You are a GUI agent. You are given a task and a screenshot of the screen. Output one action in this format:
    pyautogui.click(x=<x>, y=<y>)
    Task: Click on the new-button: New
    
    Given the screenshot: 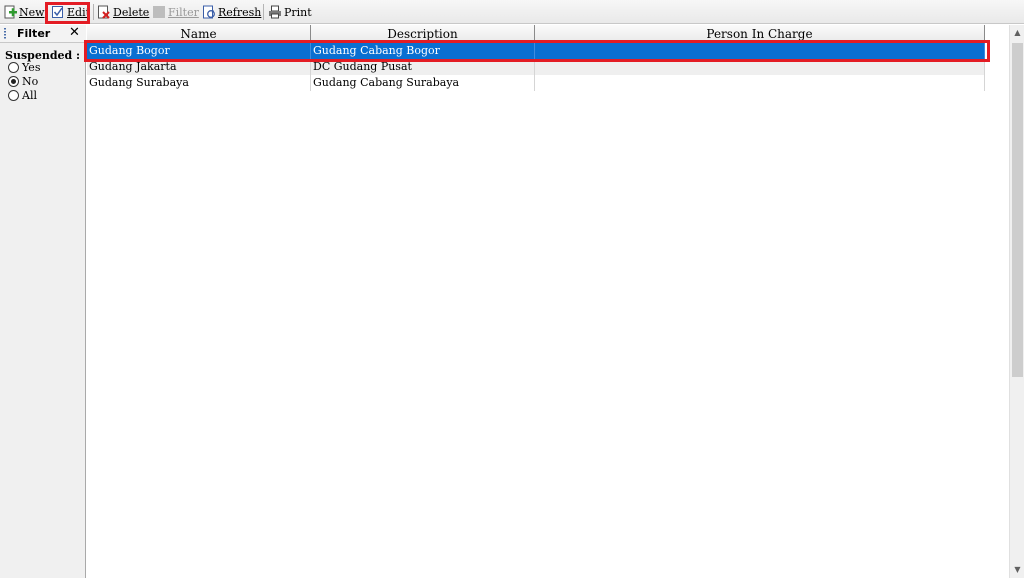 What is the action you would take?
    pyautogui.click(x=24, y=12)
    